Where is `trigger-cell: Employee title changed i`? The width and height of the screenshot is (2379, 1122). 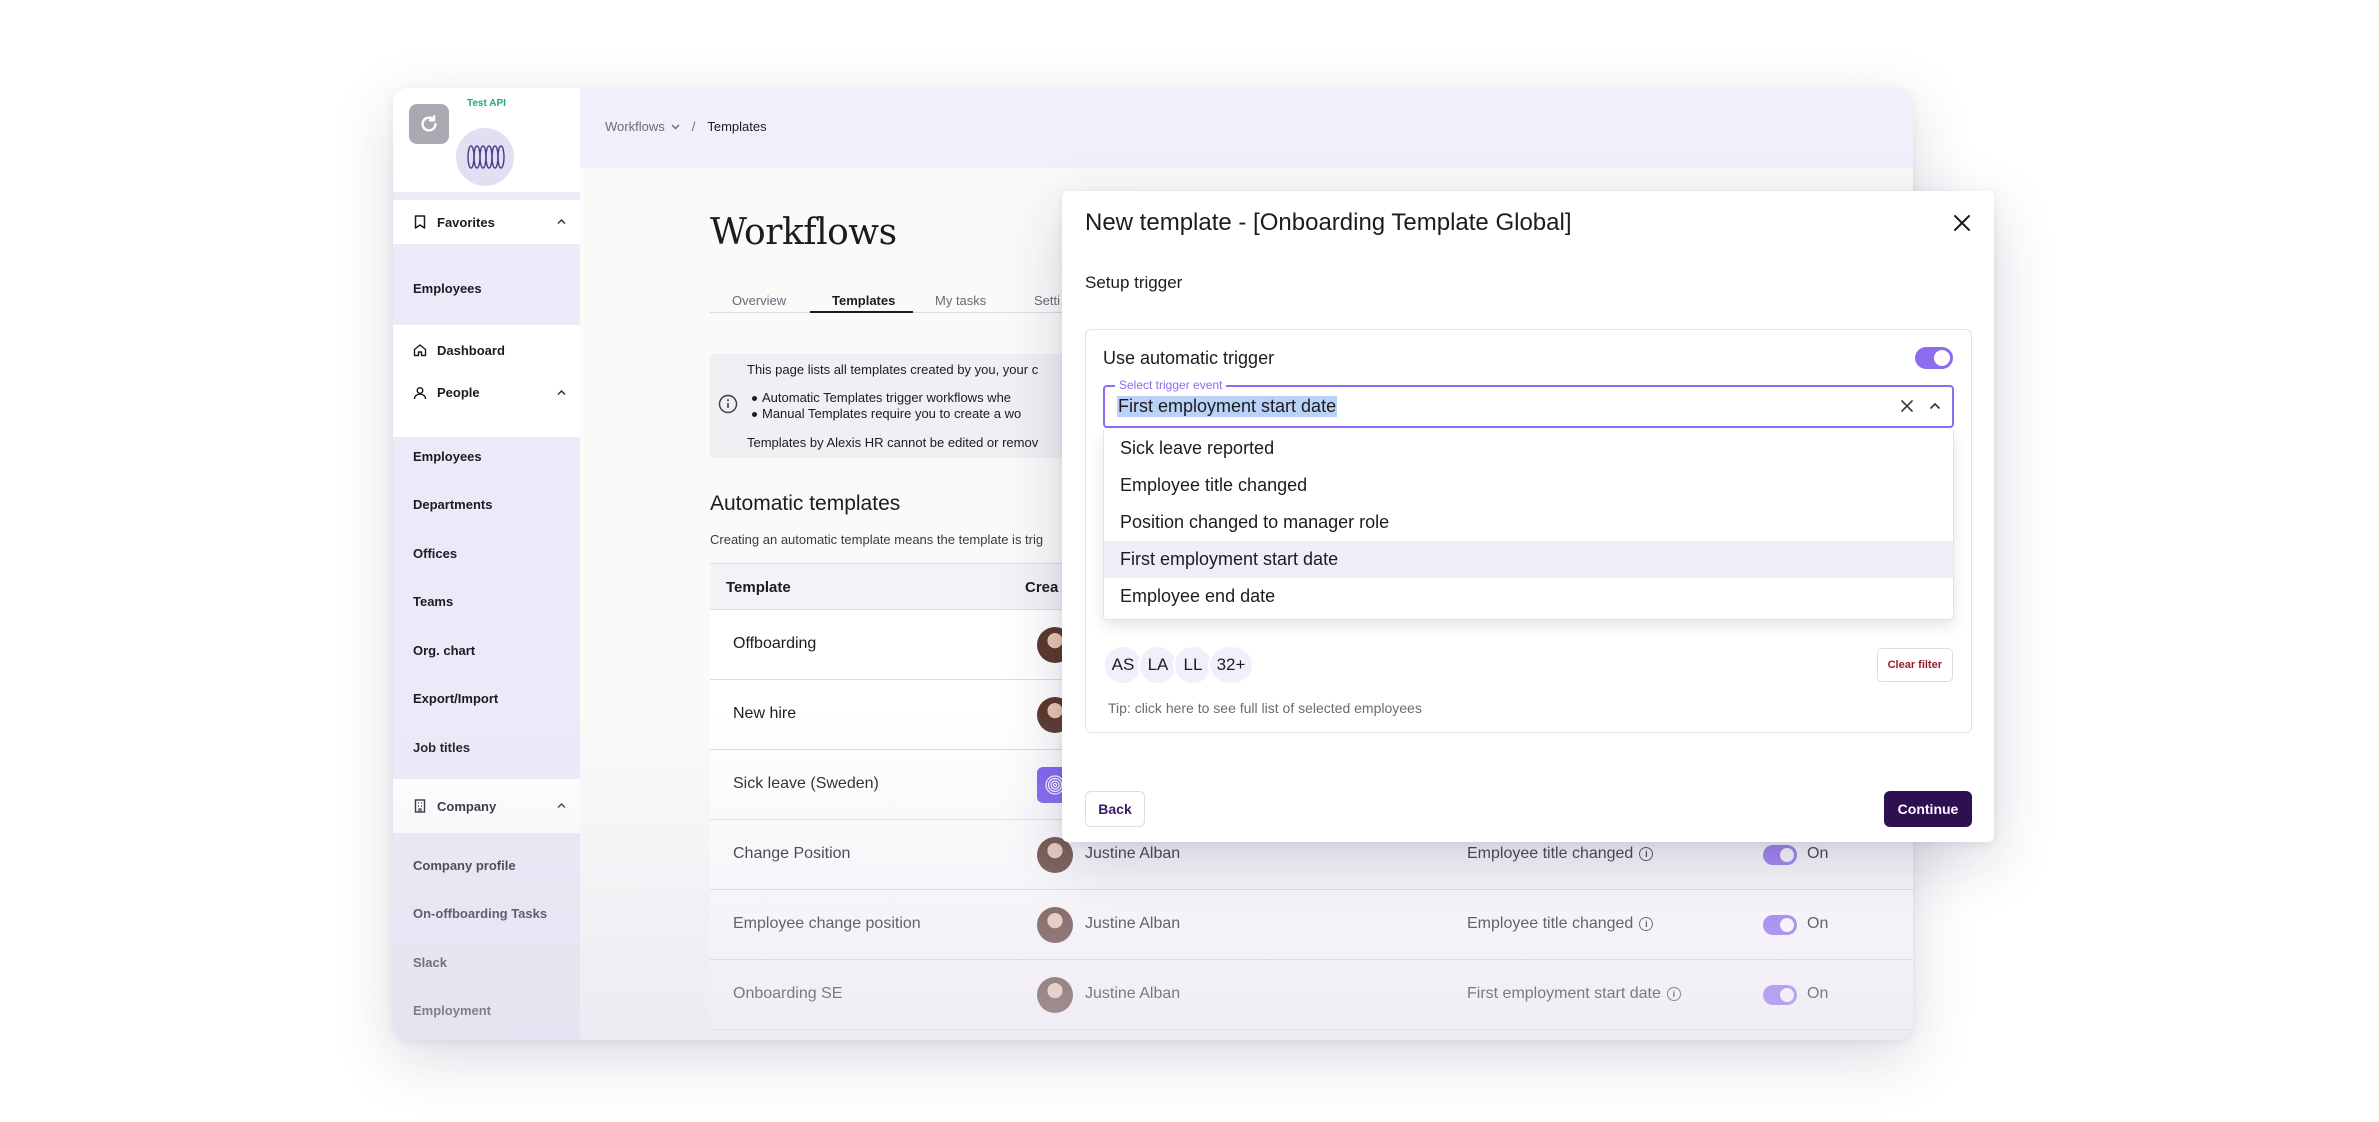
trigger-cell: Employee title changed i is located at coordinates (1560, 924).